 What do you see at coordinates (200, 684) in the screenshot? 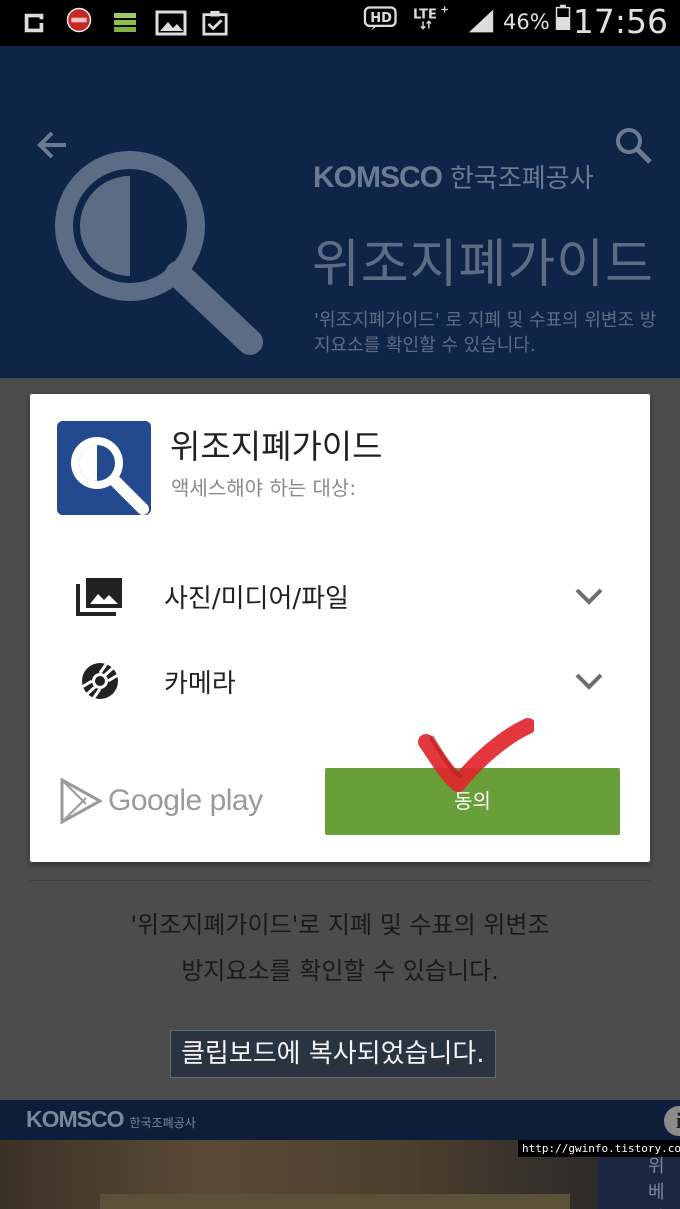
I see `permission-label-camera: 카메라` at bounding box center [200, 684].